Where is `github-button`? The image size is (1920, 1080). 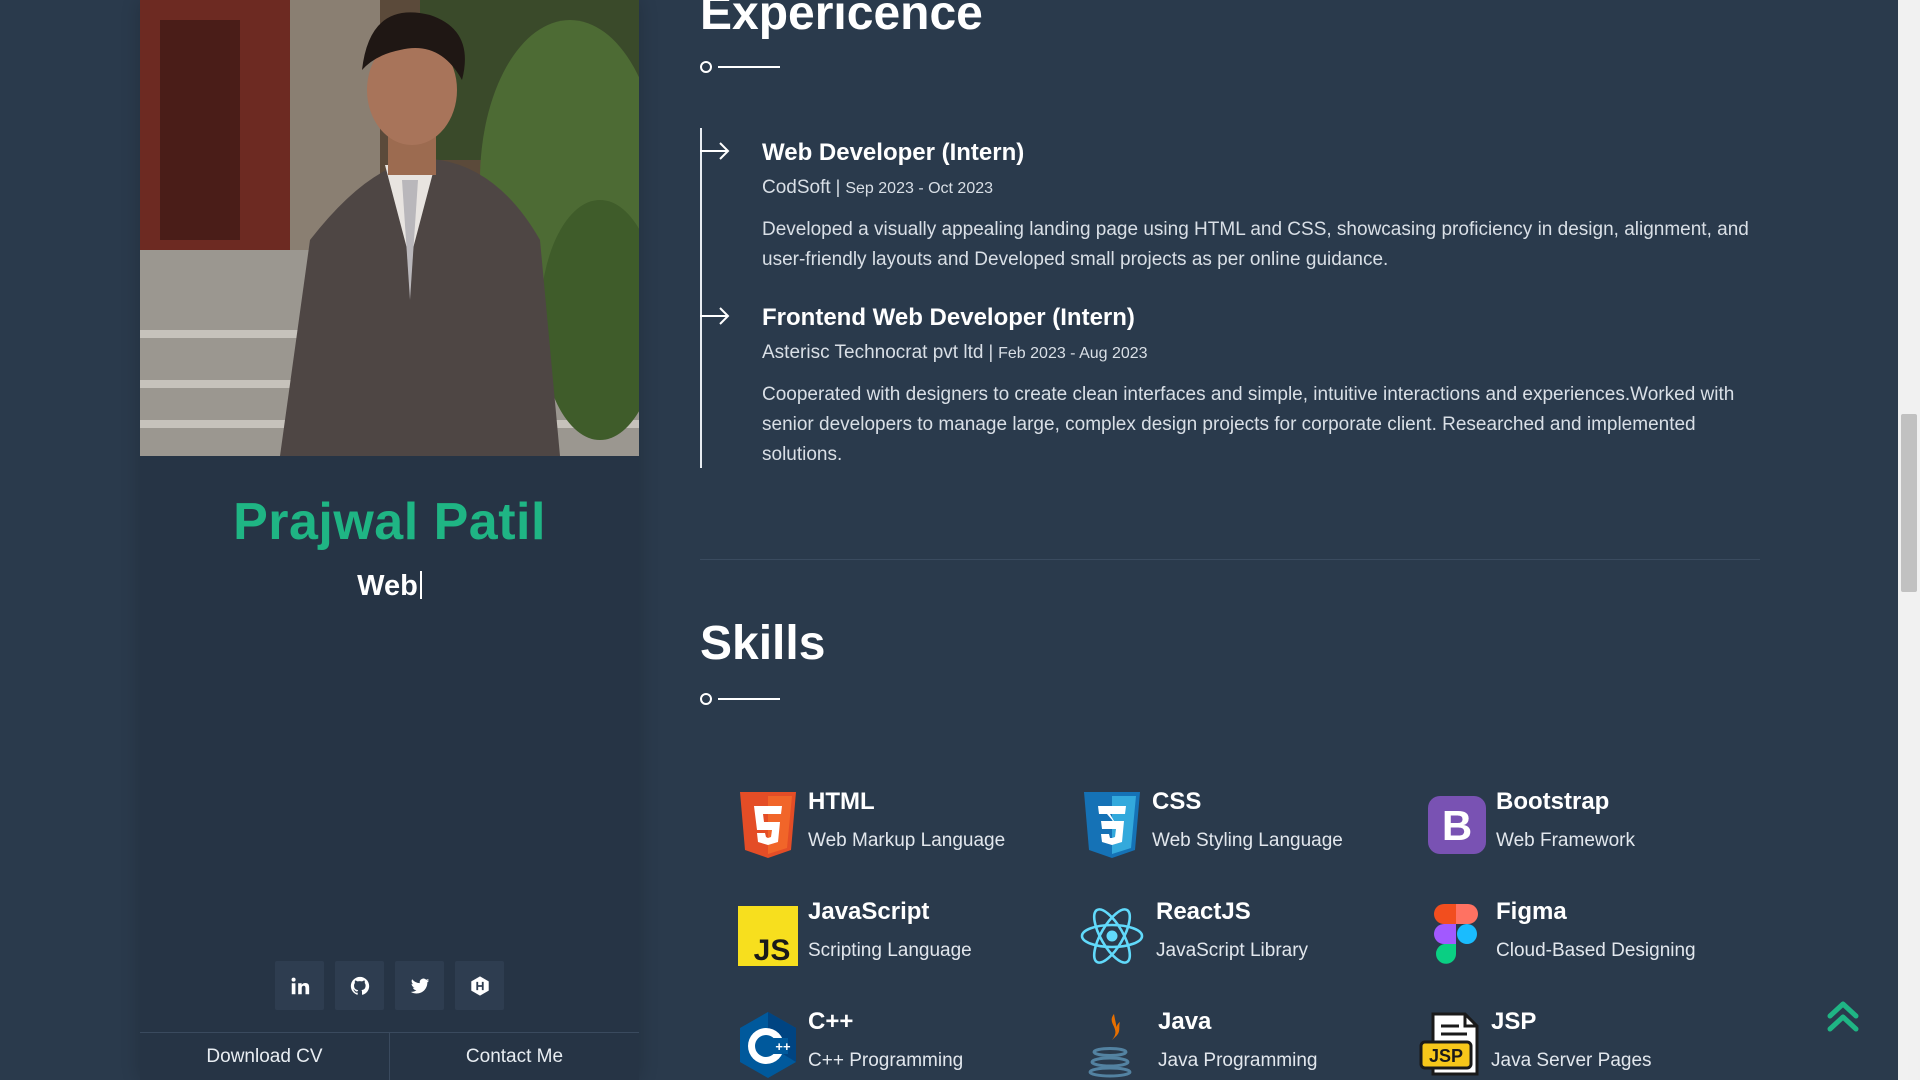
github-button is located at coordinates (359, 985).